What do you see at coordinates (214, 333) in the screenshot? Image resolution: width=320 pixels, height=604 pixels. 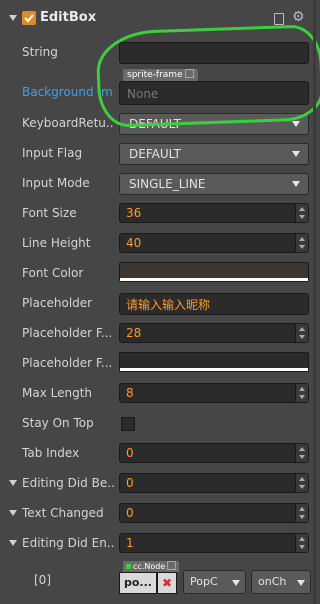 I see `placeholder-font-size-input: 28` at bounding box center [214, 333].